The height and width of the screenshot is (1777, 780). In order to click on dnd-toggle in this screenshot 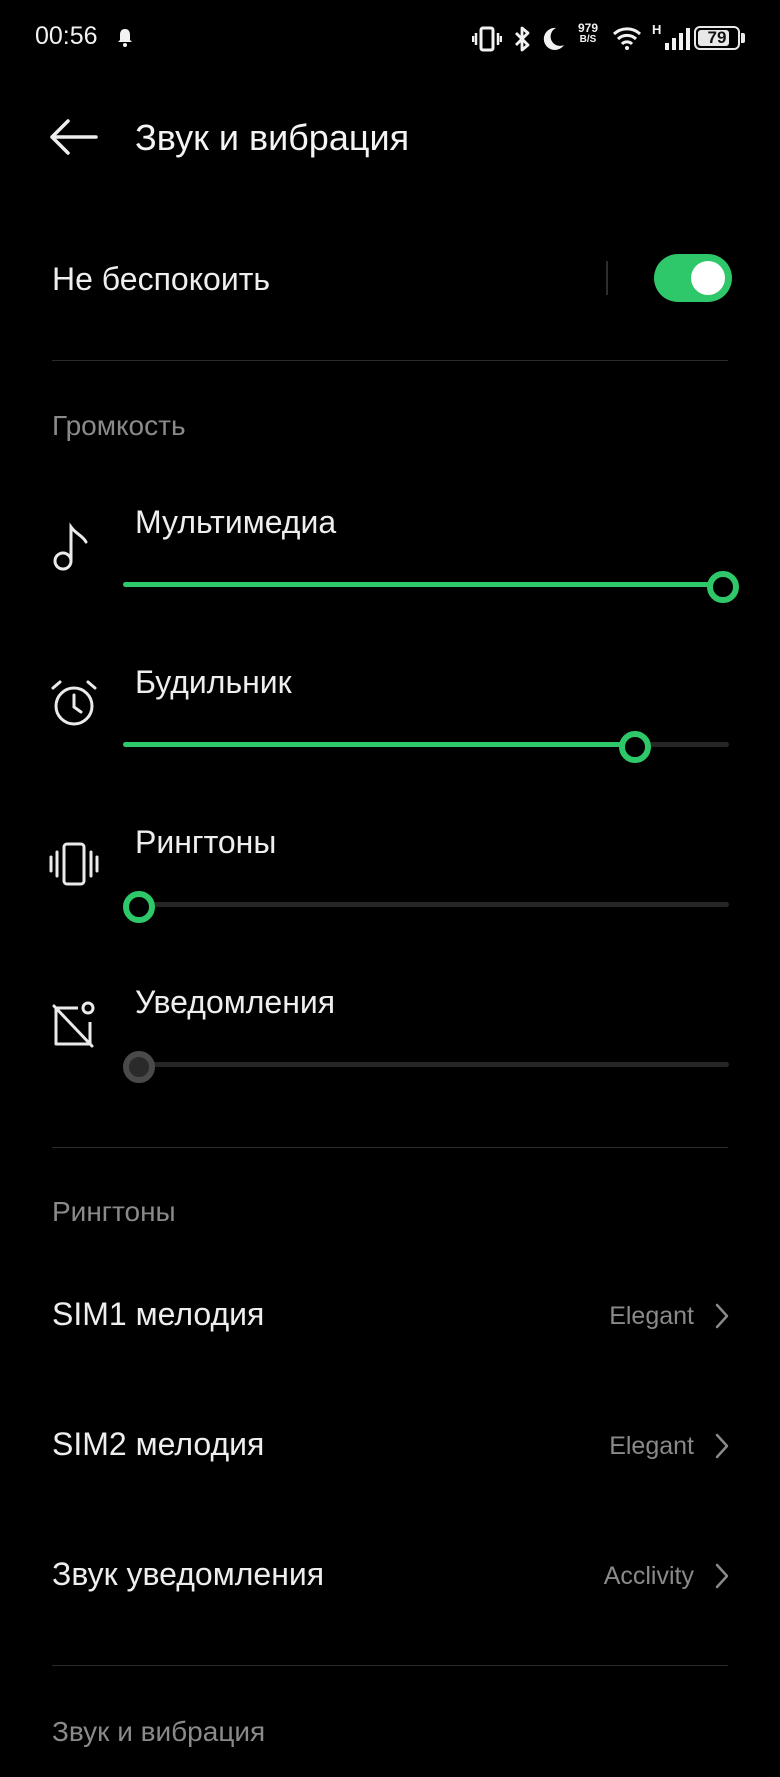, I will do `click(693, 278)`.